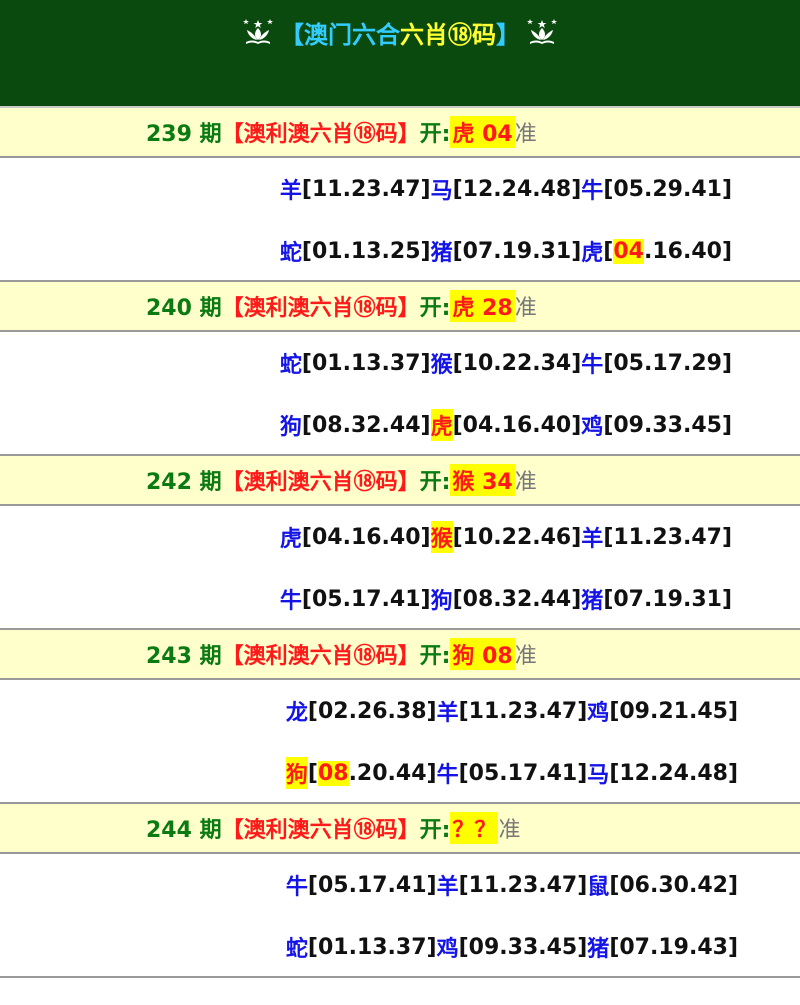 The width and height of the screenshot is (800, 1005). Describe the element at coordinates (184, 830) in the screenshot. I see `period-number: 244 期` at that location.